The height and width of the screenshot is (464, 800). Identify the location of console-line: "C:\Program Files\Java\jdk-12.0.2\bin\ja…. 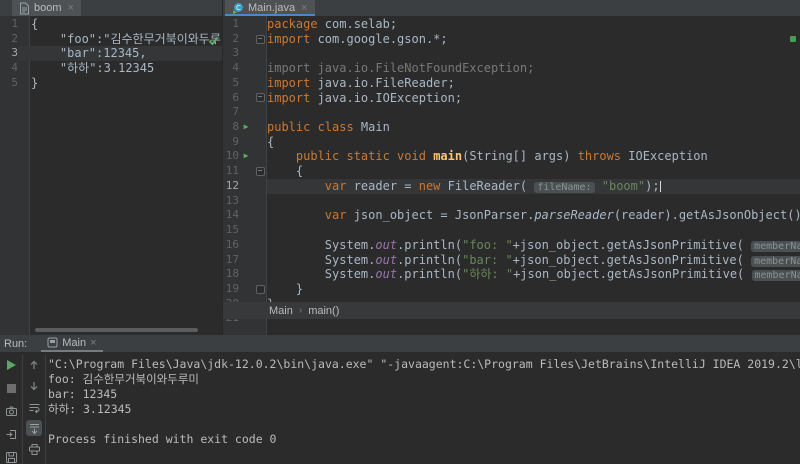
(424, 364).